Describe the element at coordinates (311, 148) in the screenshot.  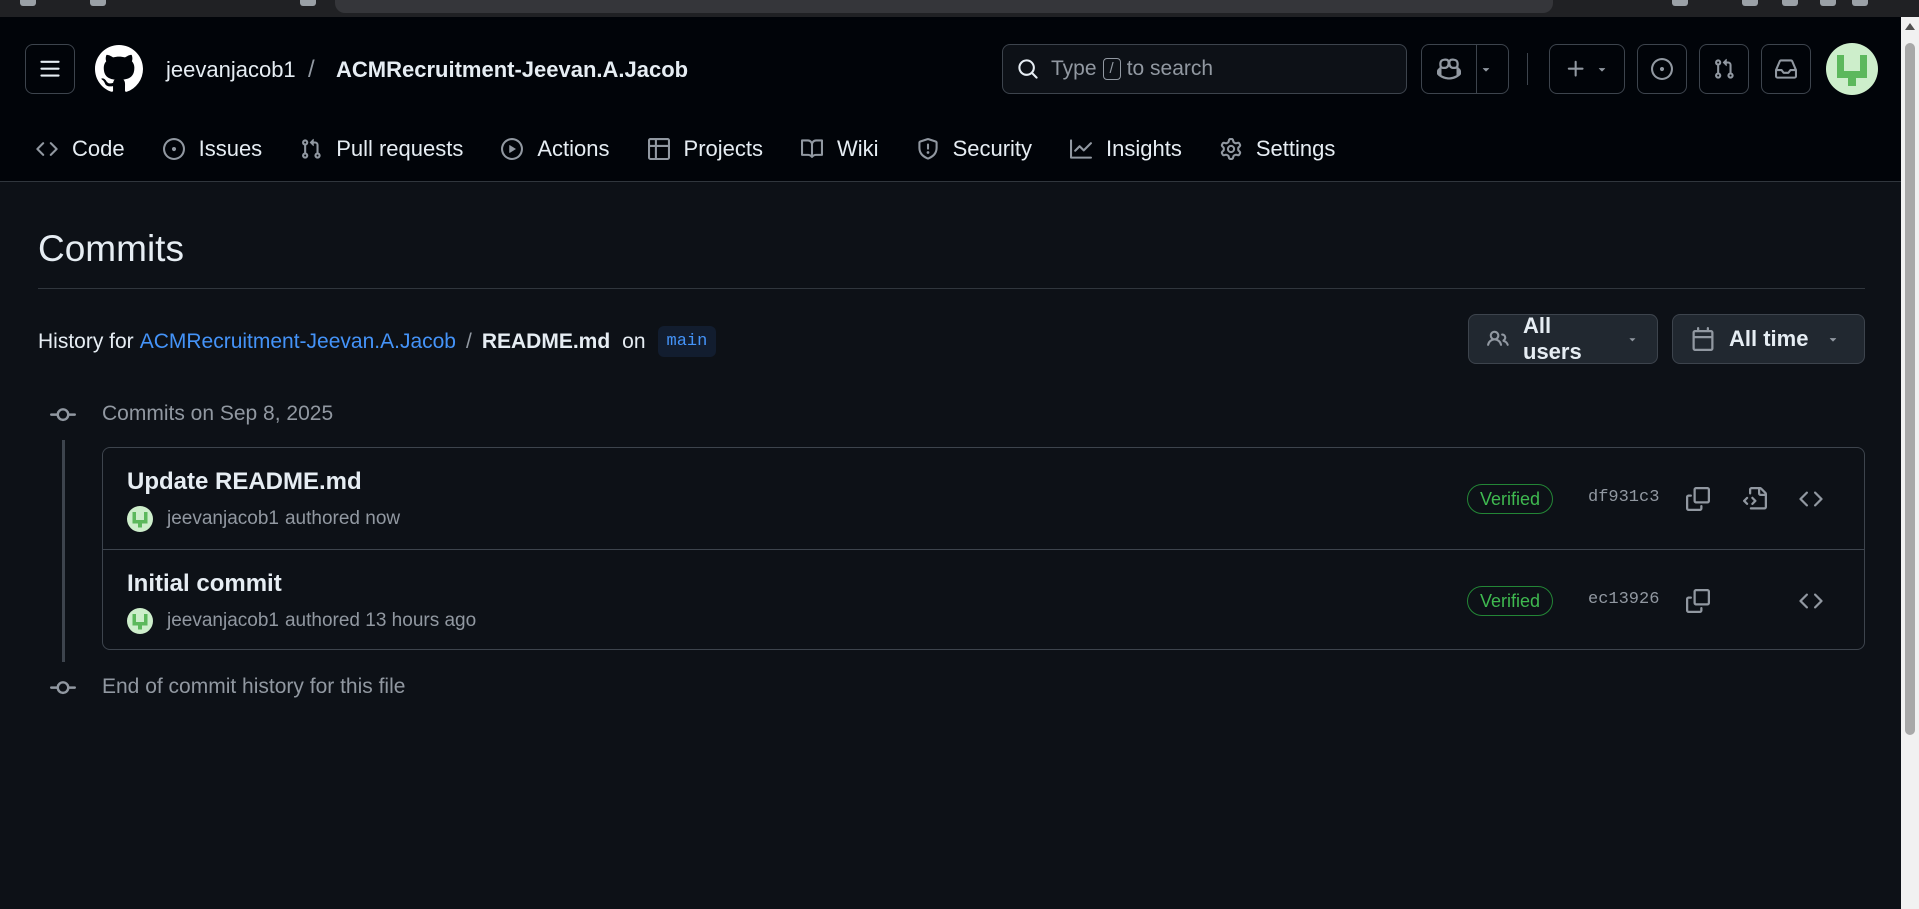
I see `pull-request-icon` at that location.